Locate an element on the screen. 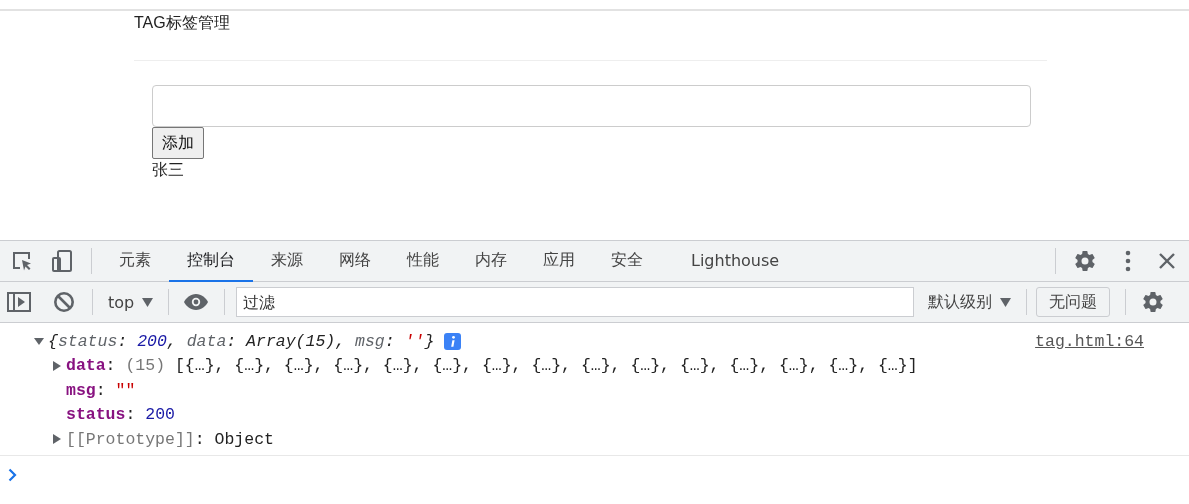 The height and width of the screenshot is (504, 1189). tag-input is located at coordinates (591, 106).